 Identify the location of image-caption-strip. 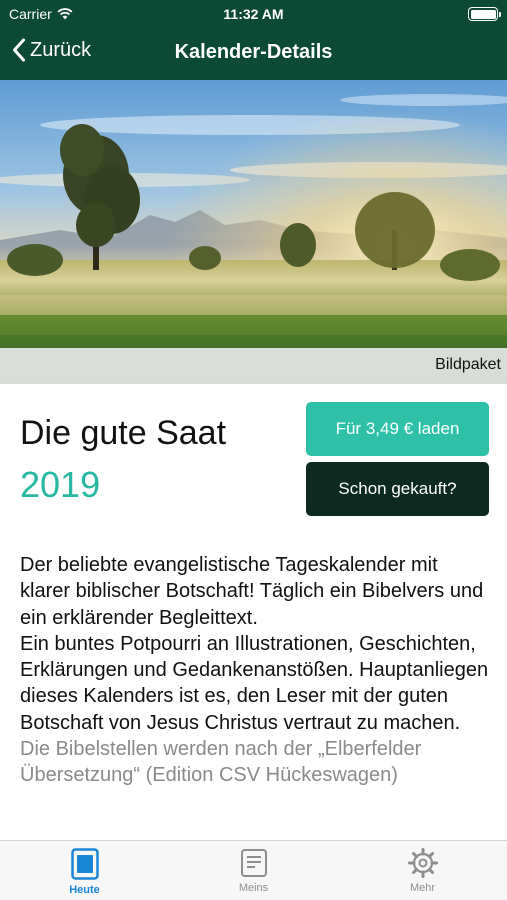
(253, 366).